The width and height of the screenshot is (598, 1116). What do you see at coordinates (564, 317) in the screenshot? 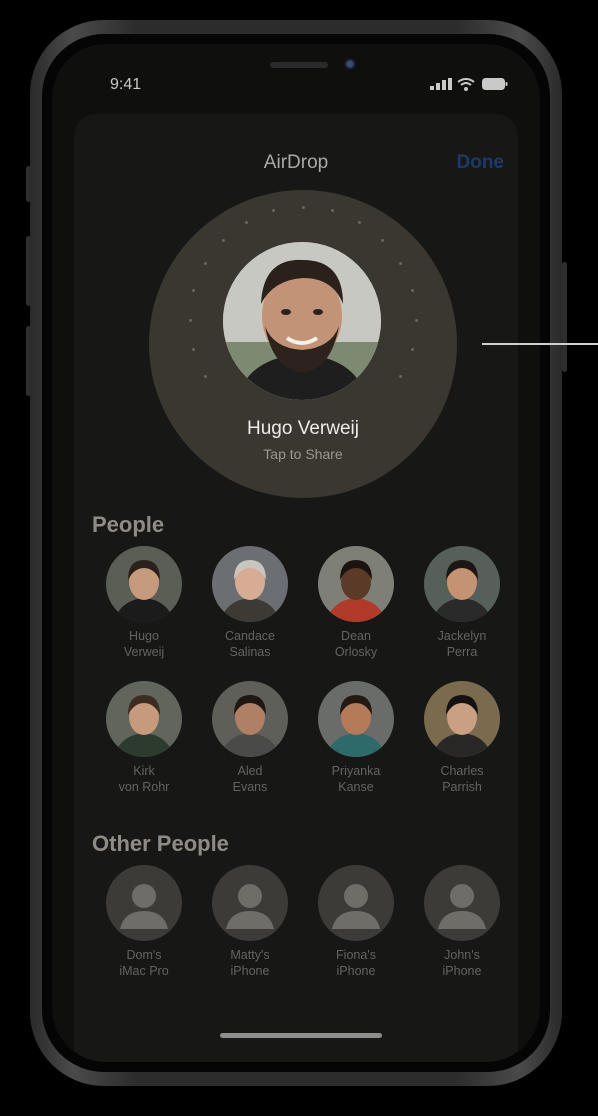
I see `side-button-right` at bounding box center [564, 317].